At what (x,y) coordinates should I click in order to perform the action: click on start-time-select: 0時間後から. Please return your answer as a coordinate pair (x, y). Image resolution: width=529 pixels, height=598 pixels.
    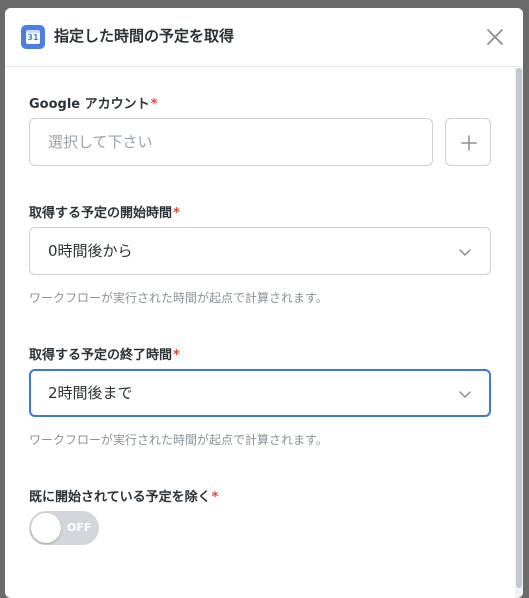
    Looking at the image, I should click on (260, 251).